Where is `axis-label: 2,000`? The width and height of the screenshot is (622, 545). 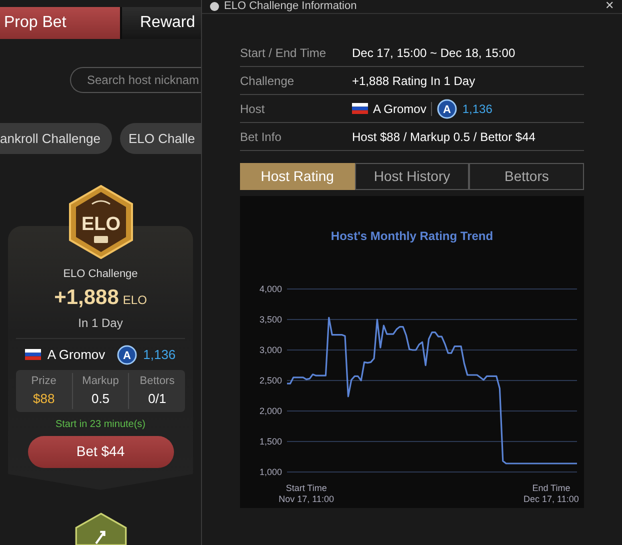 axis-label: 2,000 is located at coordinates (270, 411).